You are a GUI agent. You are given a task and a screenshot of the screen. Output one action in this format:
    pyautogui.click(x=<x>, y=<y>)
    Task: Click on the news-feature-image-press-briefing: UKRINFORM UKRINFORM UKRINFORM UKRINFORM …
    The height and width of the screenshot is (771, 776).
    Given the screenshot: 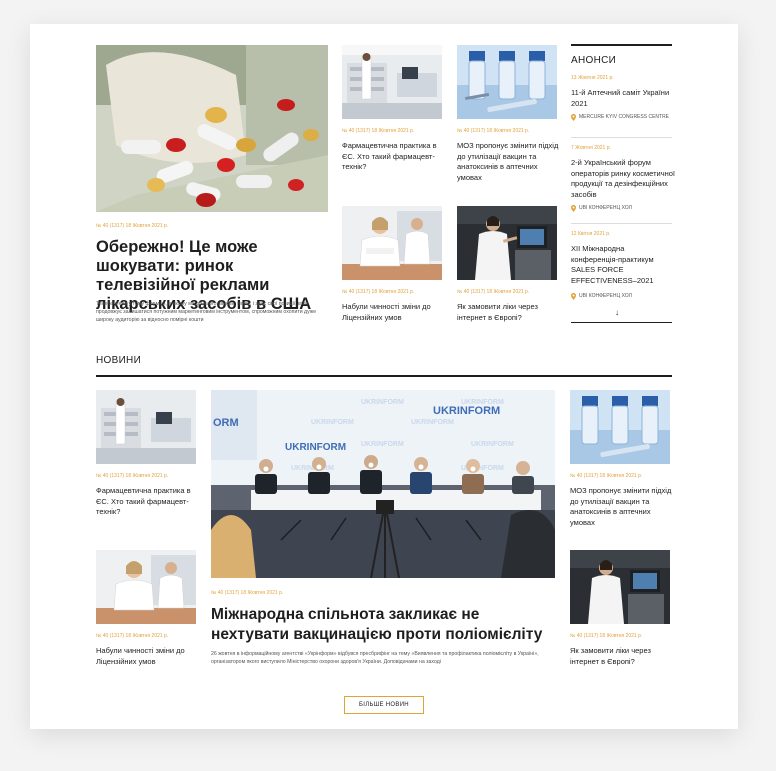 What is the action you would take?
    pyautogui.click(x=383, y=484)
    